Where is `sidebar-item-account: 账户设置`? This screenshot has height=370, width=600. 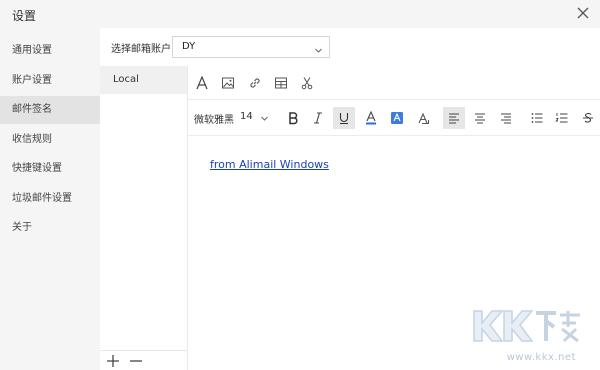
sidebar-item-account: 账户设置 is located at coordinates (50, 81).